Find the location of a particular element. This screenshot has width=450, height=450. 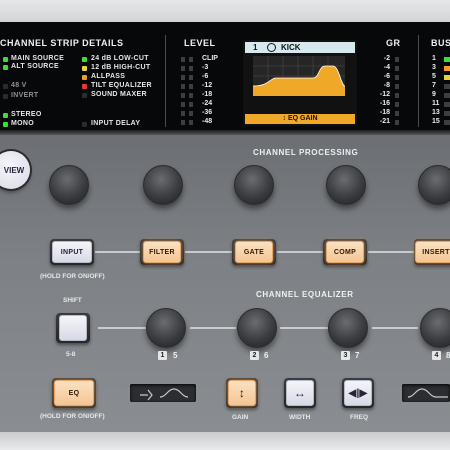

band-box-4: 4 is located at coordinates (436, 355).